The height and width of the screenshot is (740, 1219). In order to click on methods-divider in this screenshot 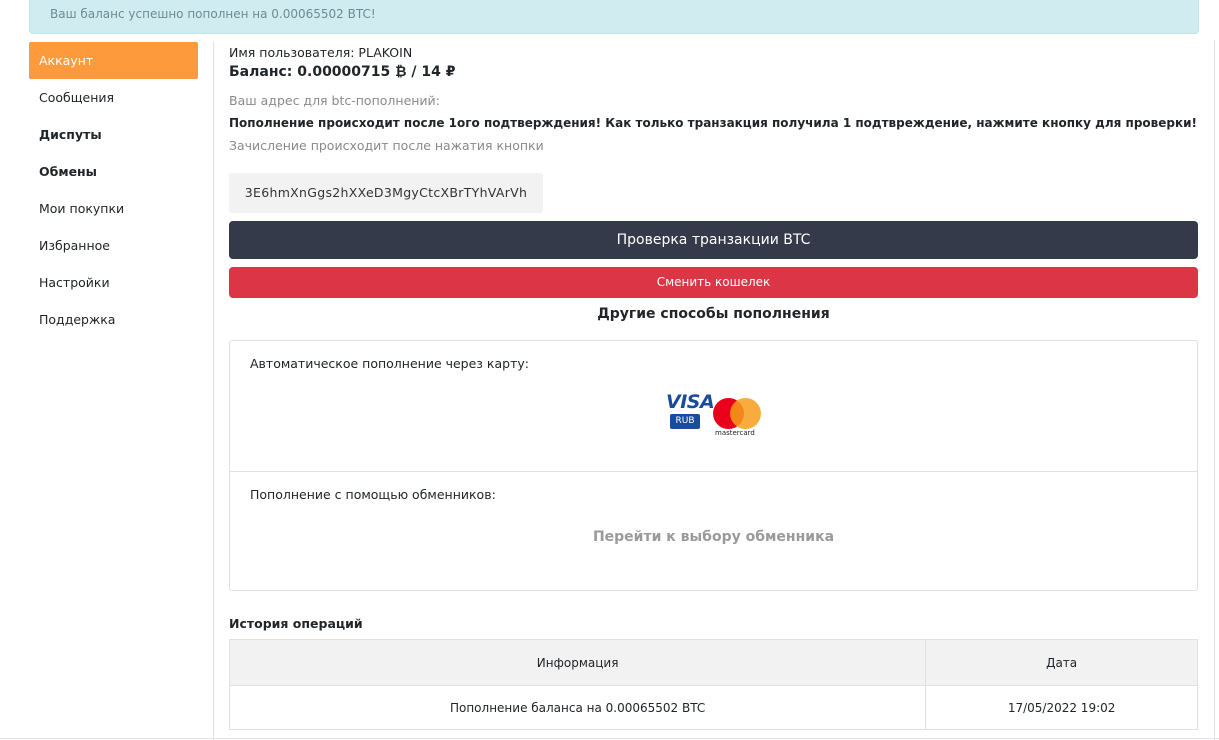, I will do `click(713, 471)`.